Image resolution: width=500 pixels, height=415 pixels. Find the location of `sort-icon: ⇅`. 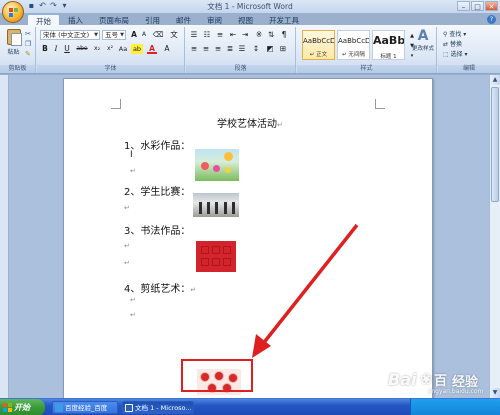

sort-icon: ⇅ is located at coordinates (271, 35).